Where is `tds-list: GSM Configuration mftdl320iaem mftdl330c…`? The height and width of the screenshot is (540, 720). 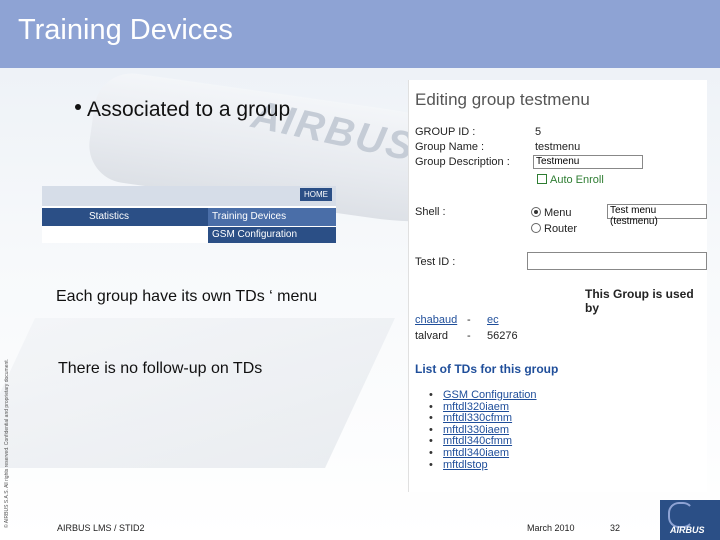
tds-list: GSM Configuration mftdl320iaem mftdl330c… is located at coordinates (483, 430).